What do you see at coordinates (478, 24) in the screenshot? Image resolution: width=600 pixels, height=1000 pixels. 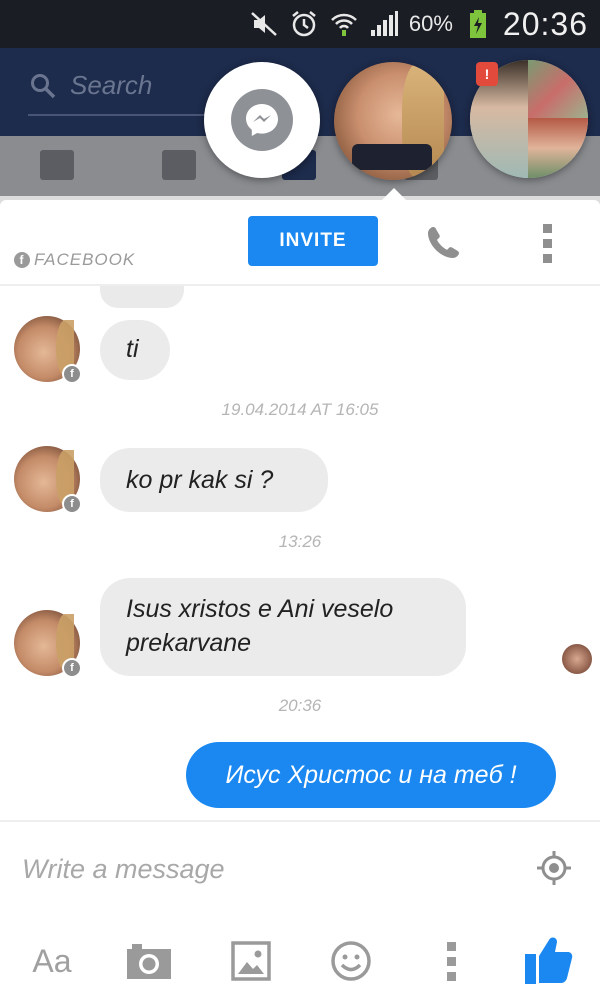 I see `battery-icon` at bounding box center [478, 24].